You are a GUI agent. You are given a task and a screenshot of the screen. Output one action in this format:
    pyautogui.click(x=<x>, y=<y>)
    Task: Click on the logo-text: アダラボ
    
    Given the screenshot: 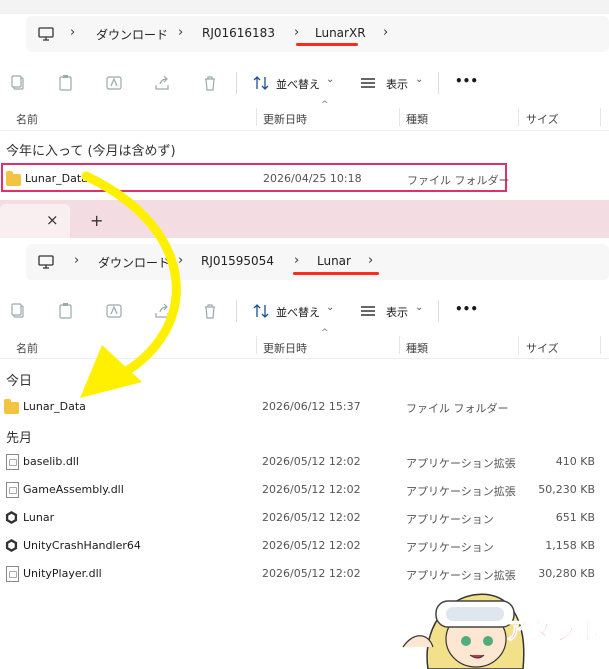 What is the action you would take?
    pyautogui.click(x=552, y=631)
    